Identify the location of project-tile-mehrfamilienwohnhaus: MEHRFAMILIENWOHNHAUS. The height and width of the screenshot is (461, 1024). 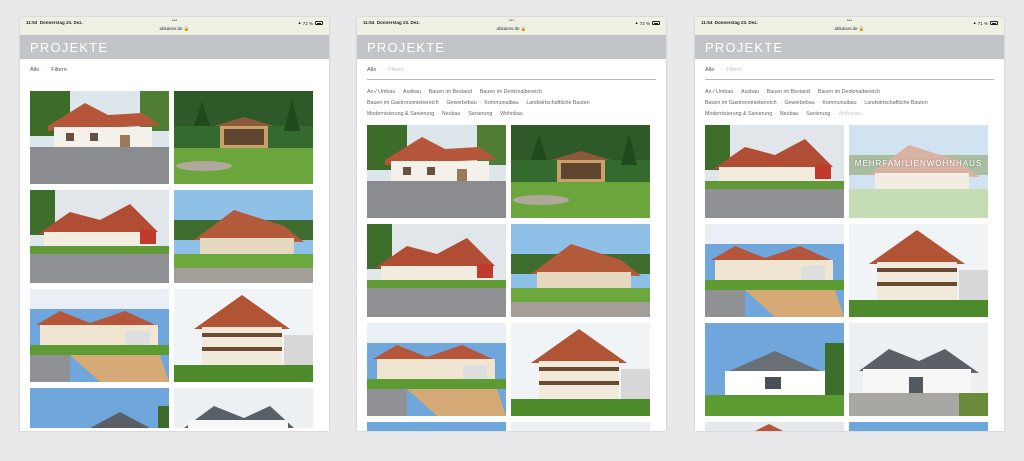
(918, 171).